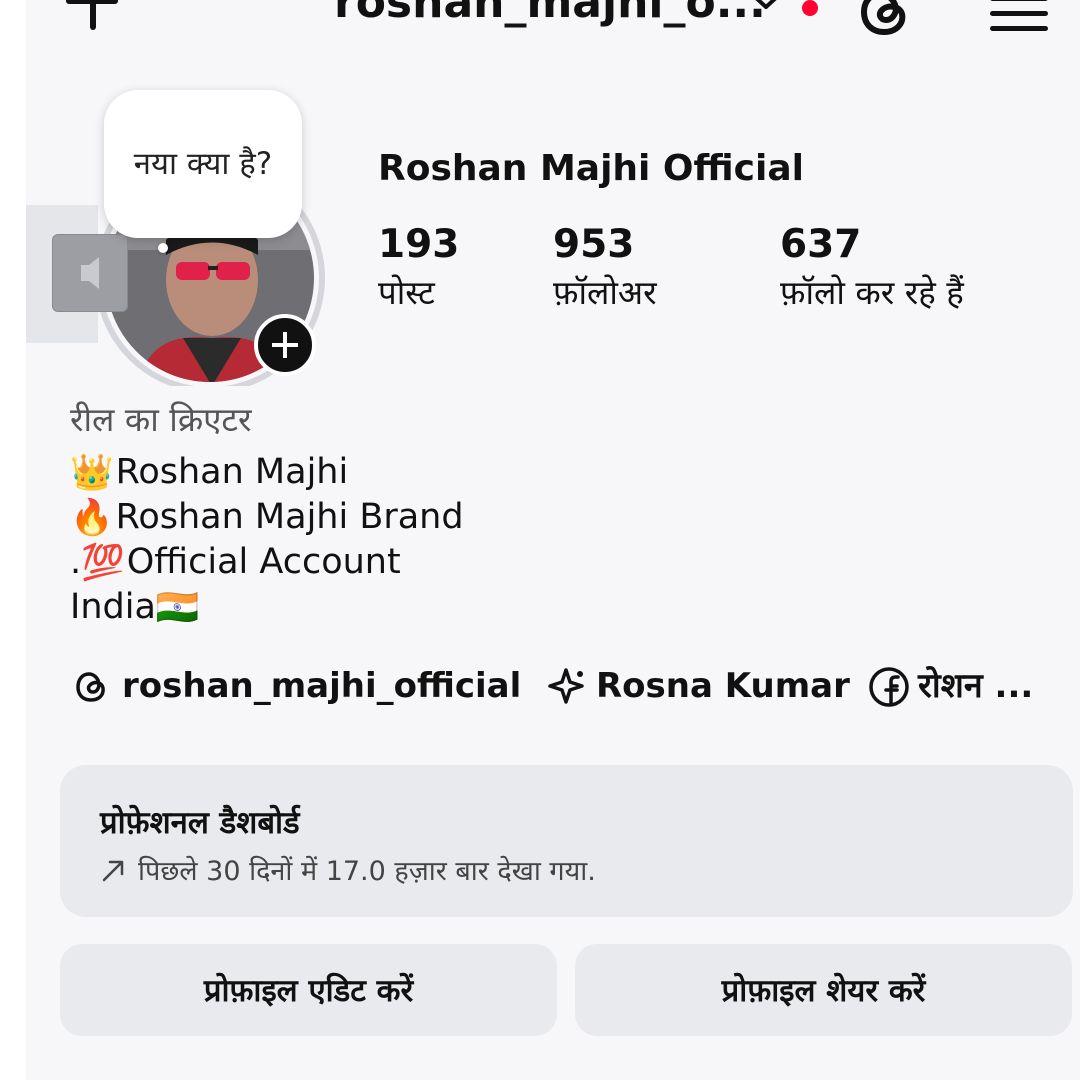 Image resolution: width=1080 pixels, height=1080 pixels. What do you see at coordinates (594, 244) in the screenshot?
I see `stat-followers-value: 953` at bounding box center [594, 244].